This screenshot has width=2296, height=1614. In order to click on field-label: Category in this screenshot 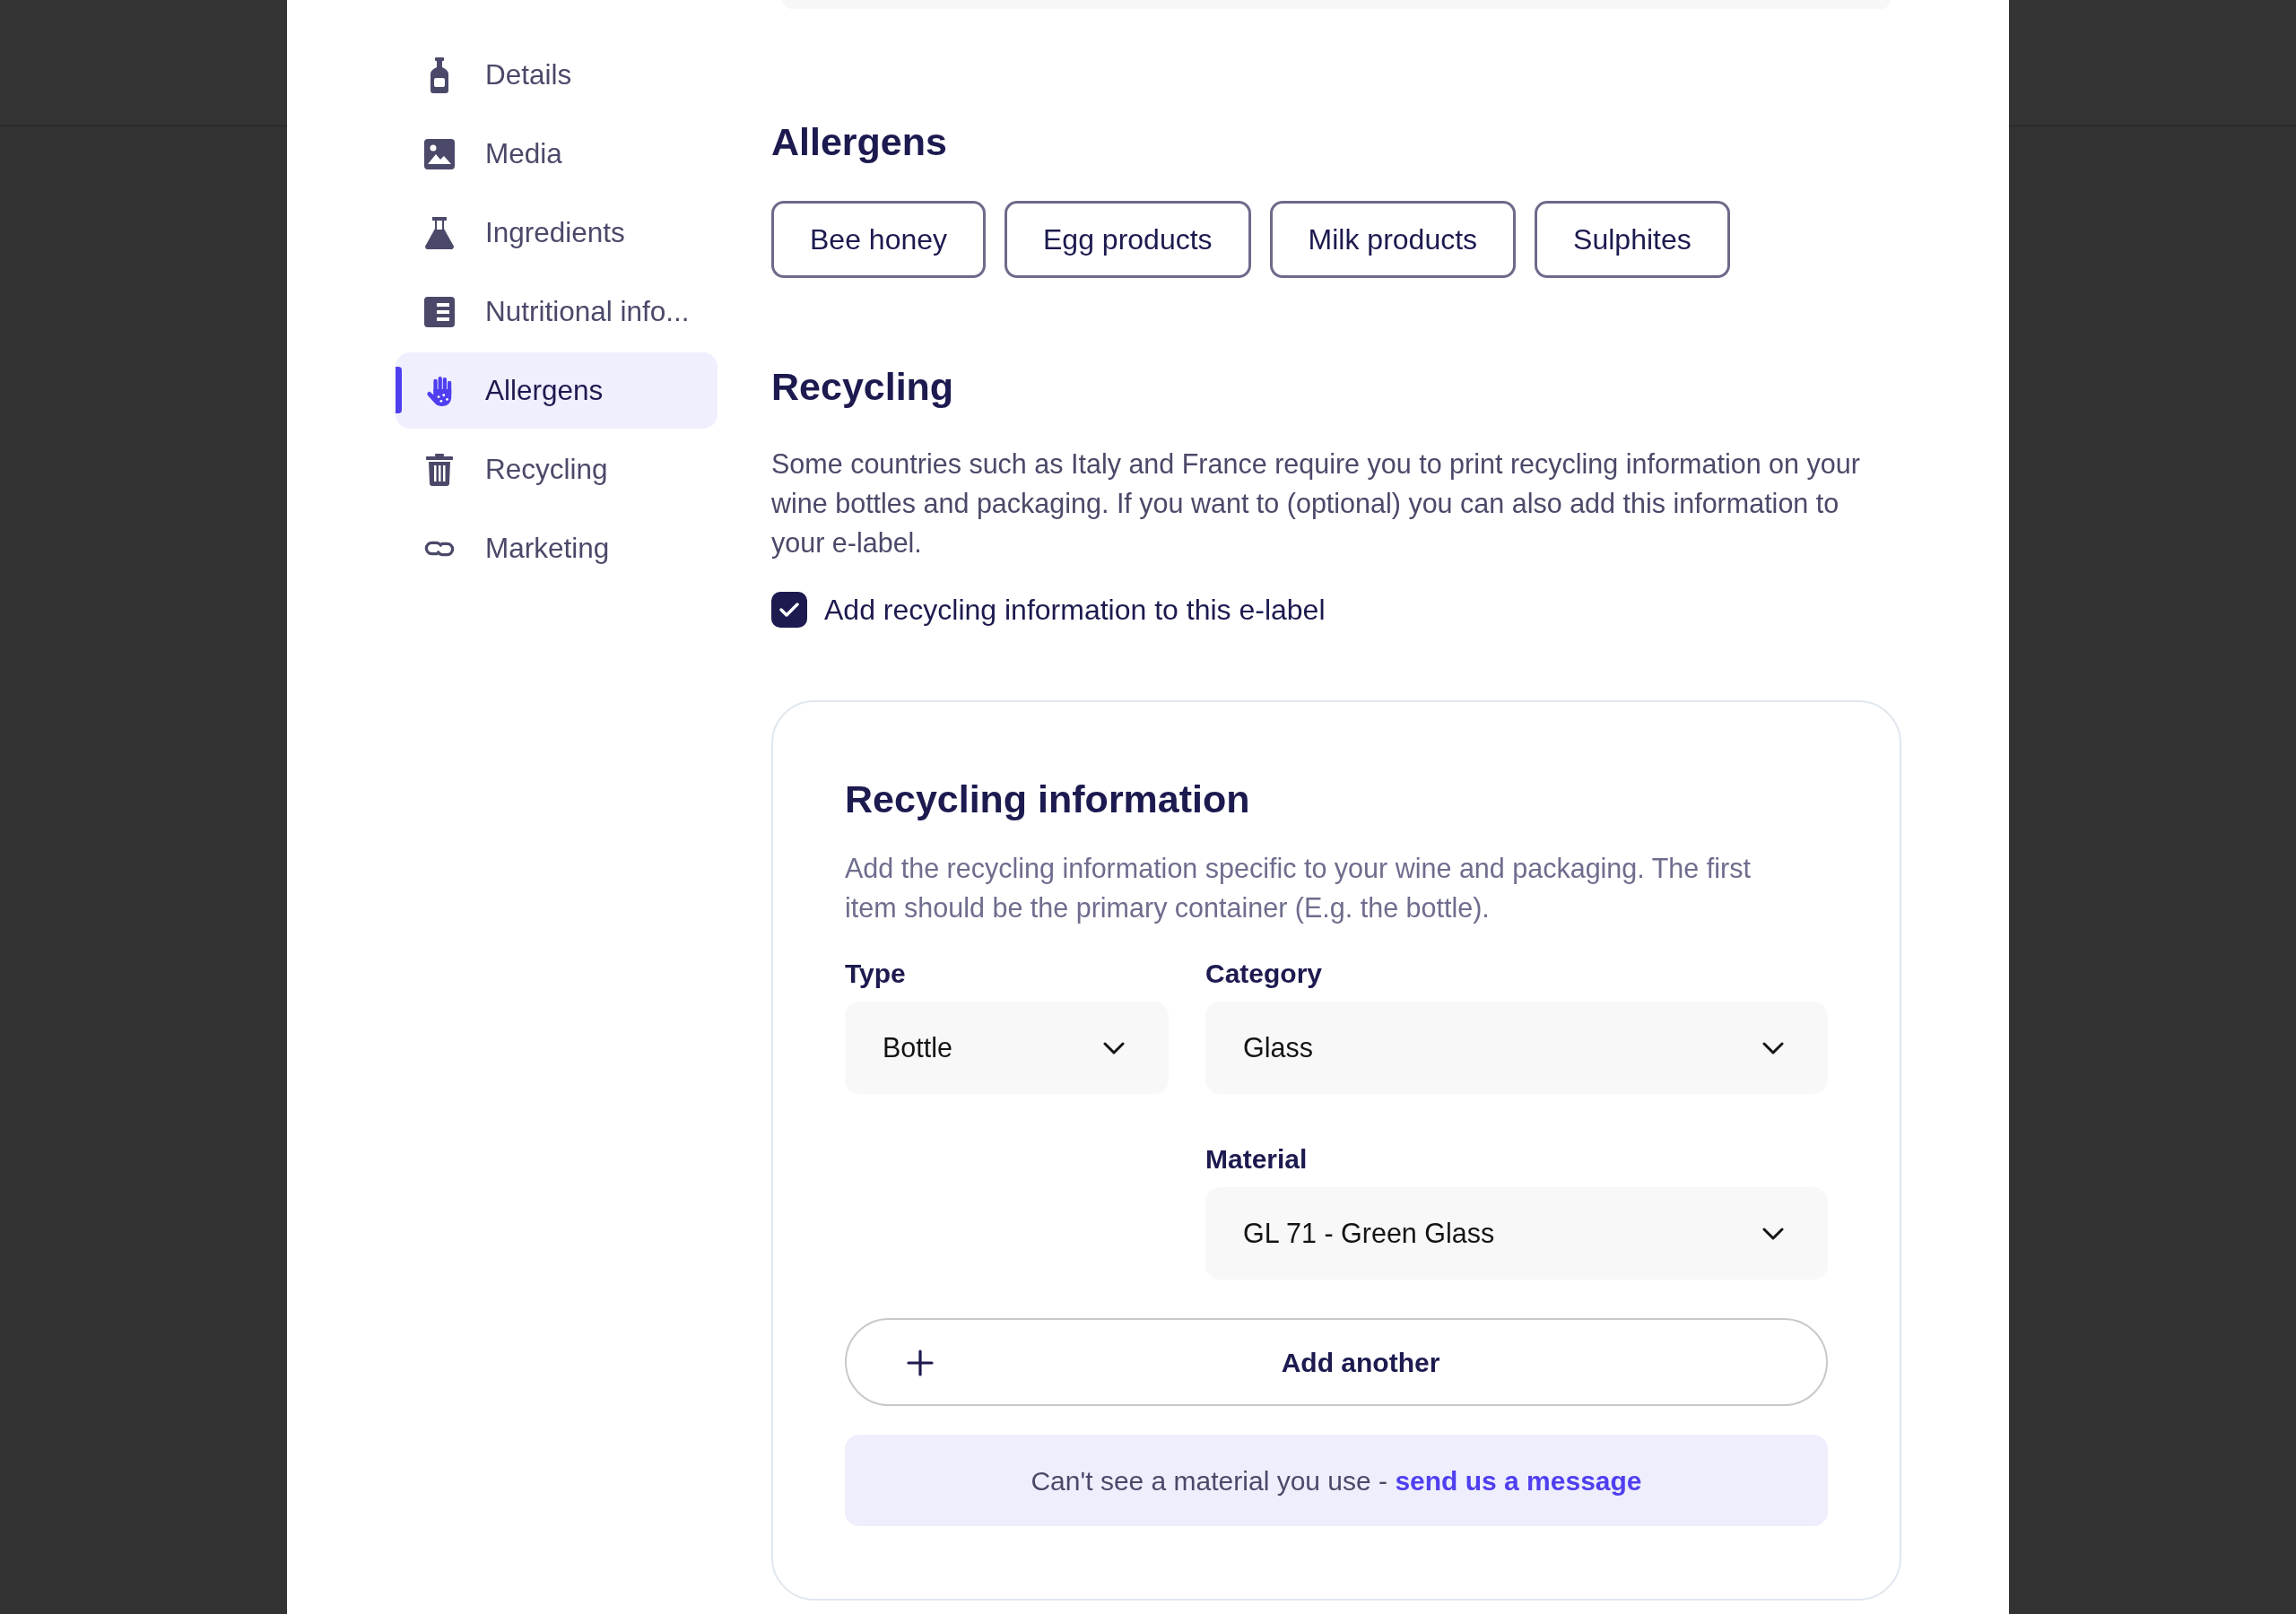, I will do `click(1264, 974)`.